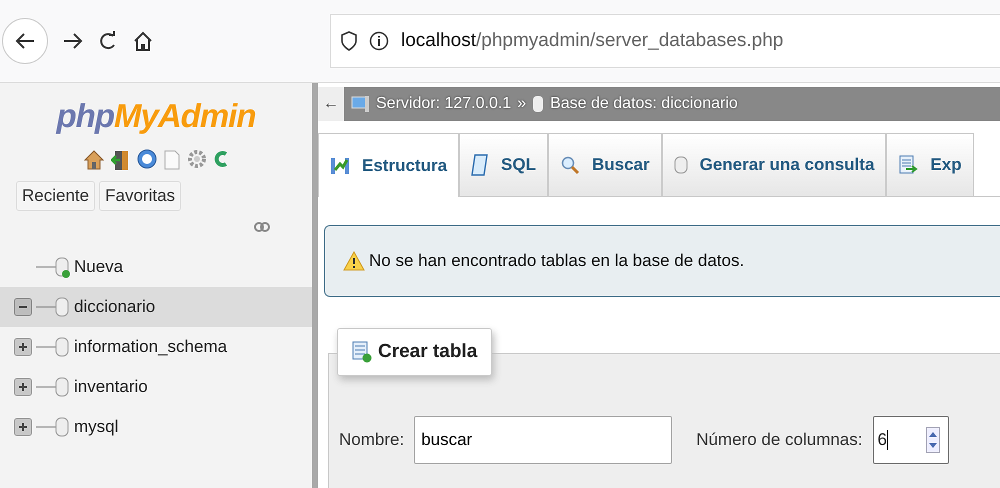 The width and height of the screenshot is (1000, 488). Describe the element at coordinates (908, 165) in the screenshot. I see `table-arrow-icon` at that location.